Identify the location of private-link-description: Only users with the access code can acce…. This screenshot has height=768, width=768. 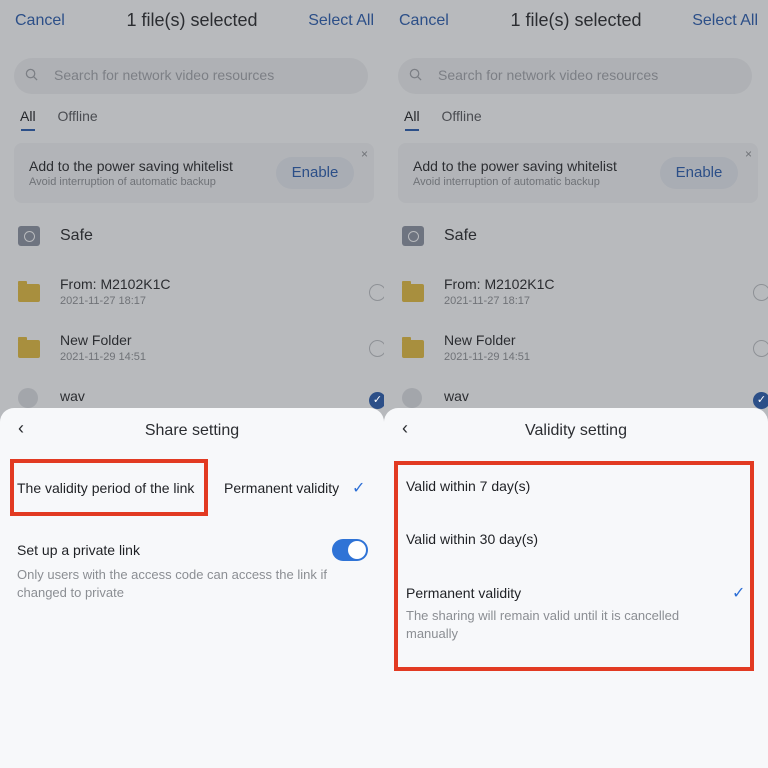
(172, 583).